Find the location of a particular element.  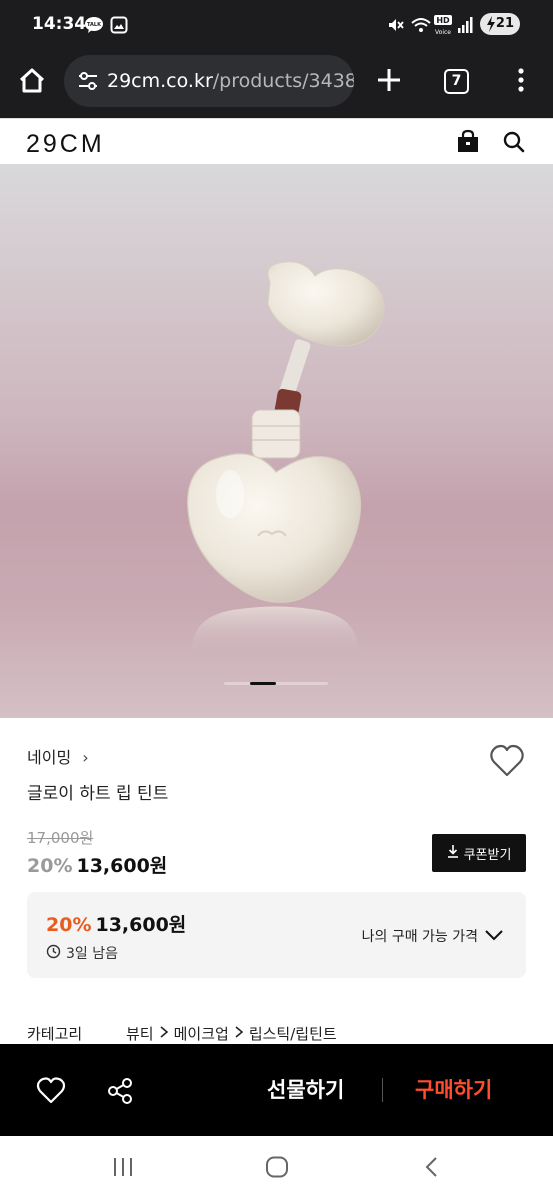

battery-level: 21 is located at coordinates (504, 23).